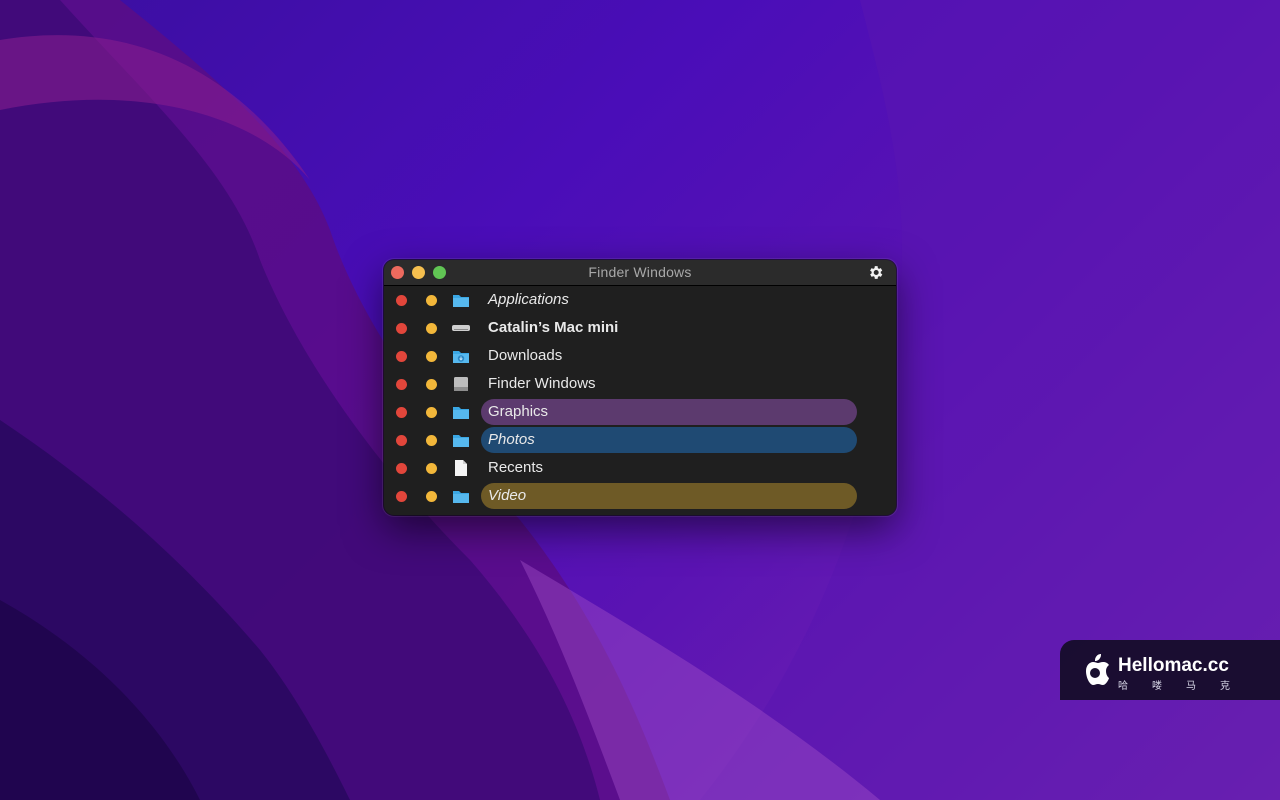 This screenshot has height=800, width=1280. I want to click on item-label: Catalin’s Mac mini, so click(553, 327).